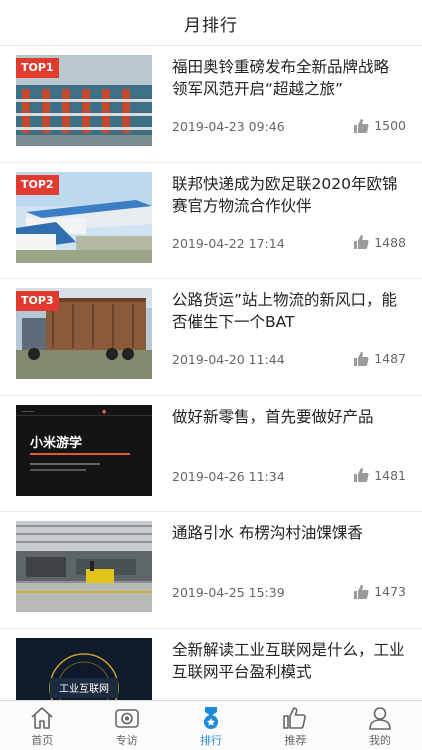 The height and width of the screenshot is (750, 422). Describe the element at coordinates (37, 68) in the screenshot. I see `rank-badge: TOP1` at that location.